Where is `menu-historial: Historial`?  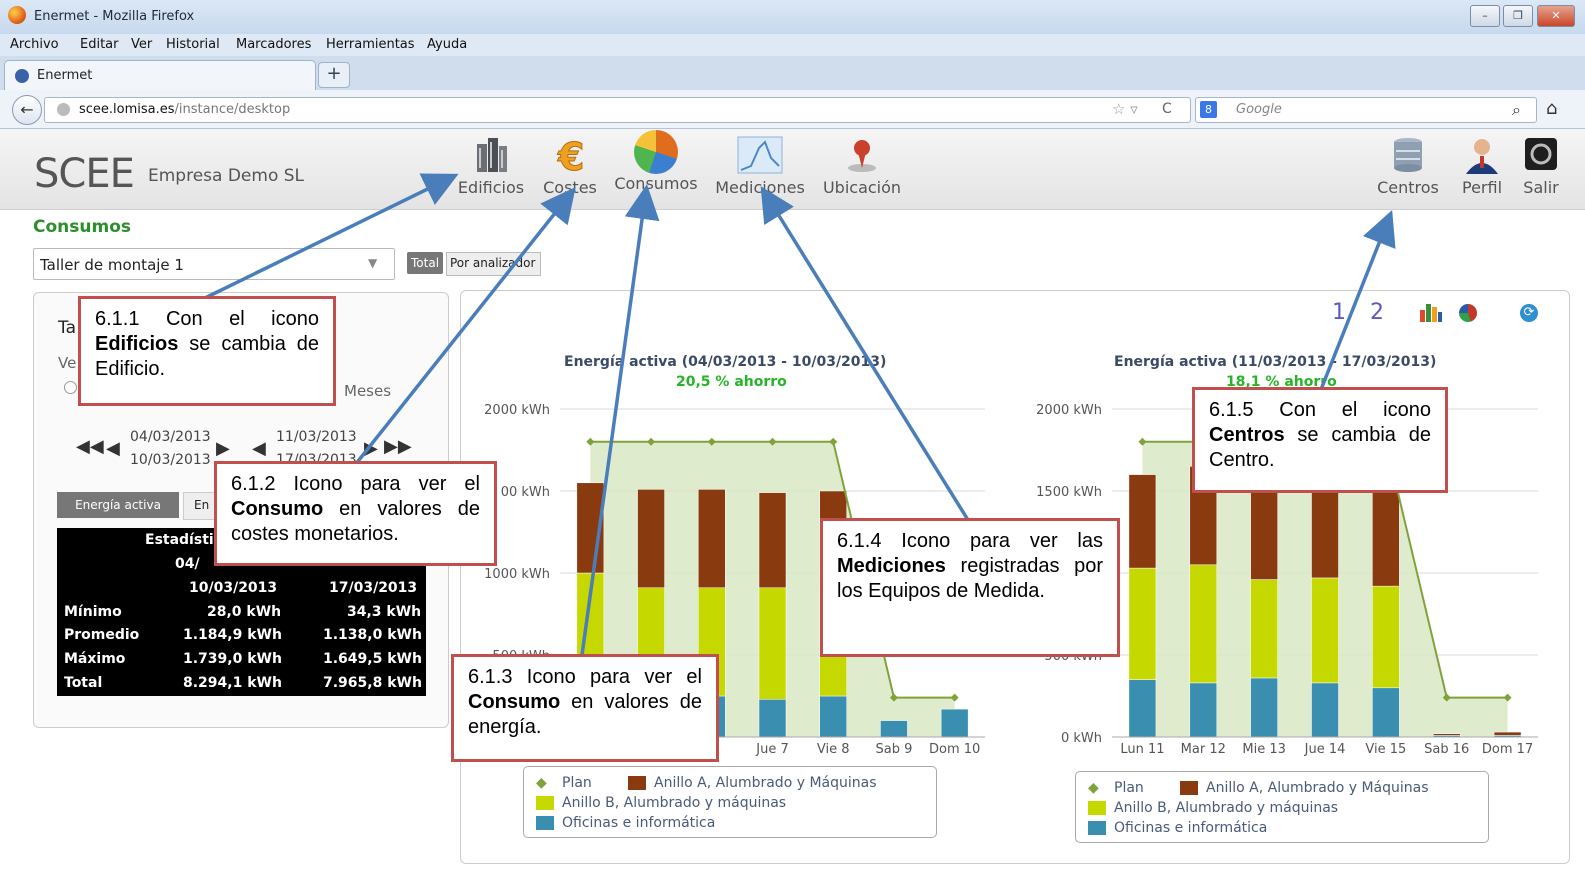
menu-historial: Historial is located at coordinates (193, 44).